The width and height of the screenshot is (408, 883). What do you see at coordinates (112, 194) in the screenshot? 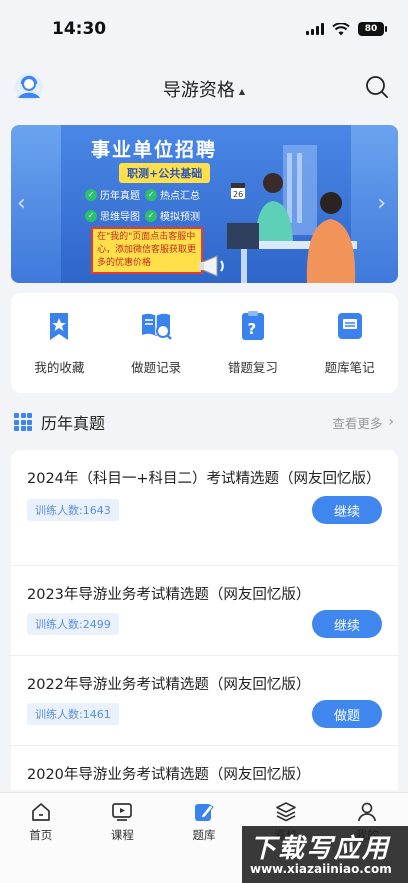
I see `banner-feature: ✓ 历年真题` at bounding box center [112, 194].